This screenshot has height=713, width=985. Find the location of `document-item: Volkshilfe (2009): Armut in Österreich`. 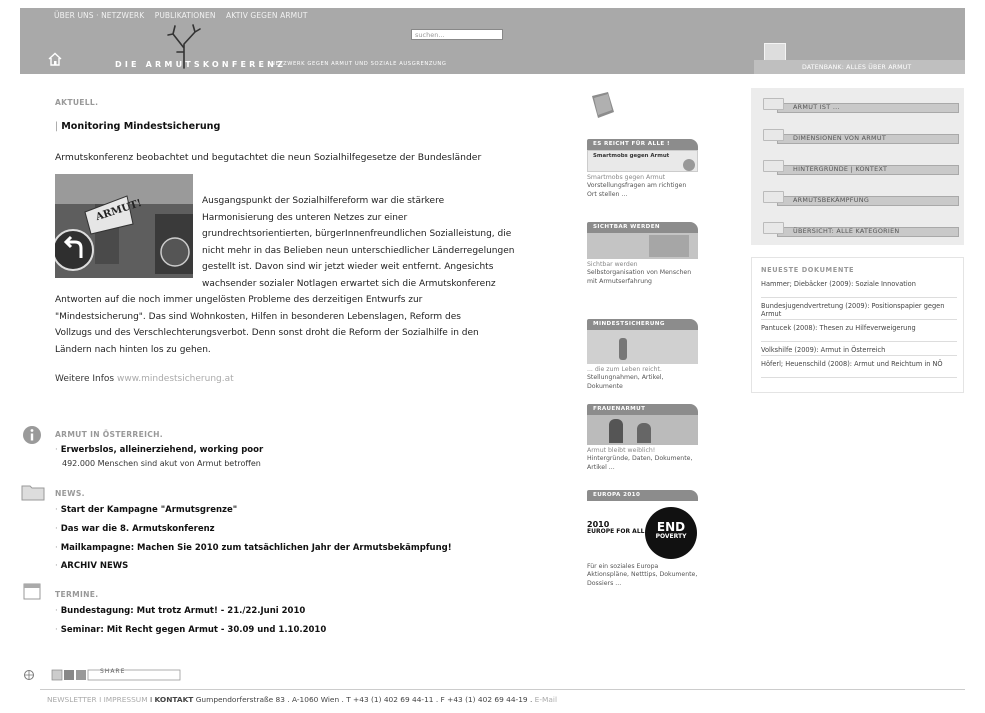

document-item: Volkshilfe (2009): Armut in Österreich is located at coordinates (859, 351).